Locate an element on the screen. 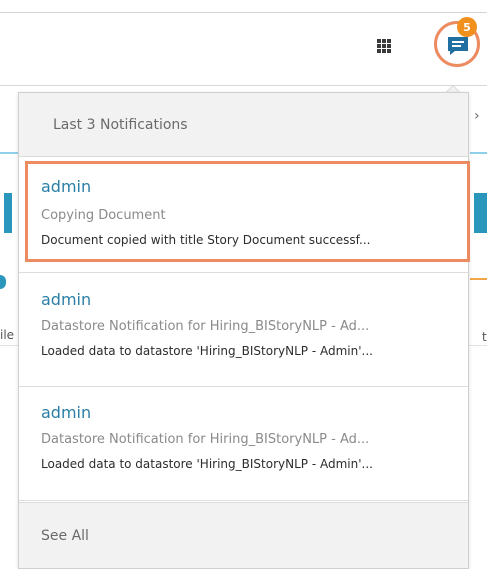 The height and width of the screenshot is (569, 487). chat-icon is located at coordinates (458, 46).